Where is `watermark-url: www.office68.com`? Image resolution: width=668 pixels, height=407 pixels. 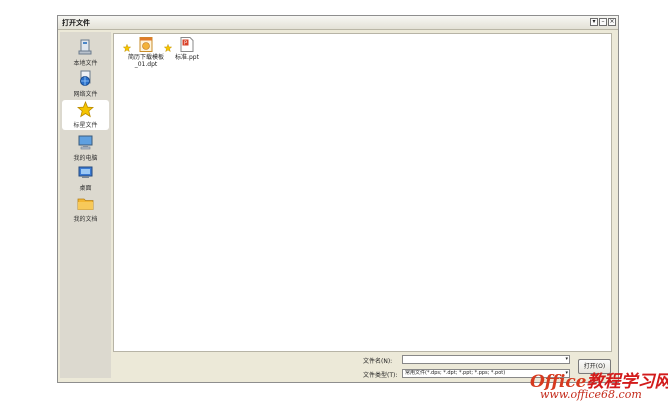 watermark-url: www.office68.com is located at coordinates (591, 394).